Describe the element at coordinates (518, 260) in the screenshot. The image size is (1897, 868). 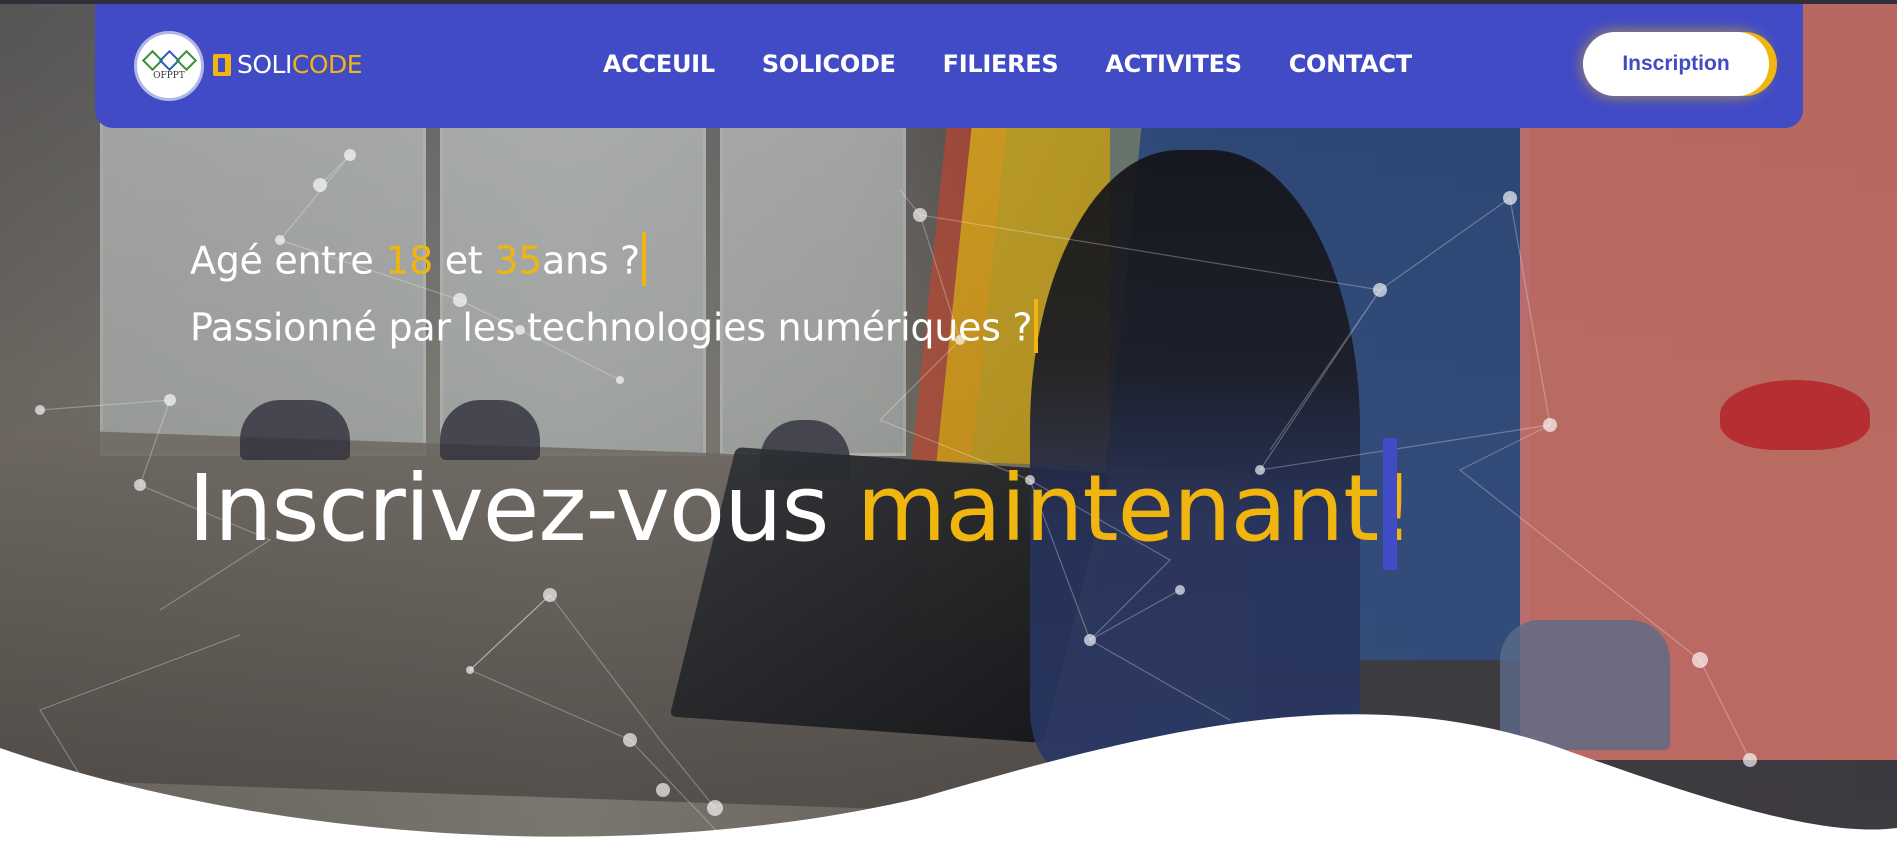
I see `age-max: 35` at that location.